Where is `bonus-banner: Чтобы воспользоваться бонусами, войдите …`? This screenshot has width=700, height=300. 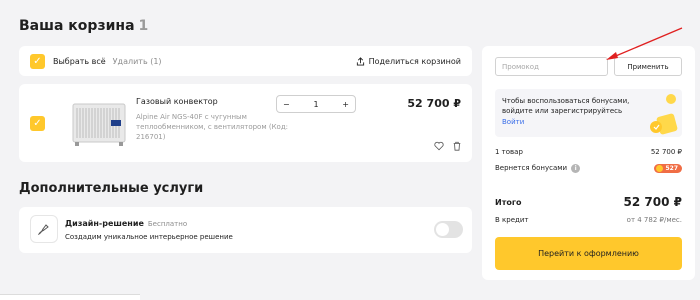
bonus-banner: Чтобы воспользоваться бонусами, войдите … is located at coordinates (588, 113).